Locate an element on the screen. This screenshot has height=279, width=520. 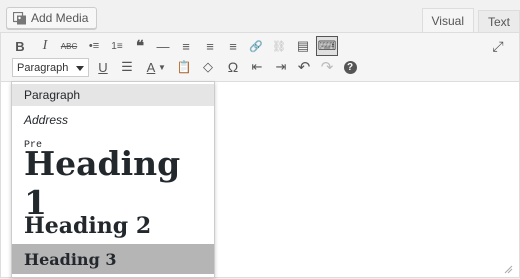
strikethrough-button: ABC is located at coordinates (69, 46).